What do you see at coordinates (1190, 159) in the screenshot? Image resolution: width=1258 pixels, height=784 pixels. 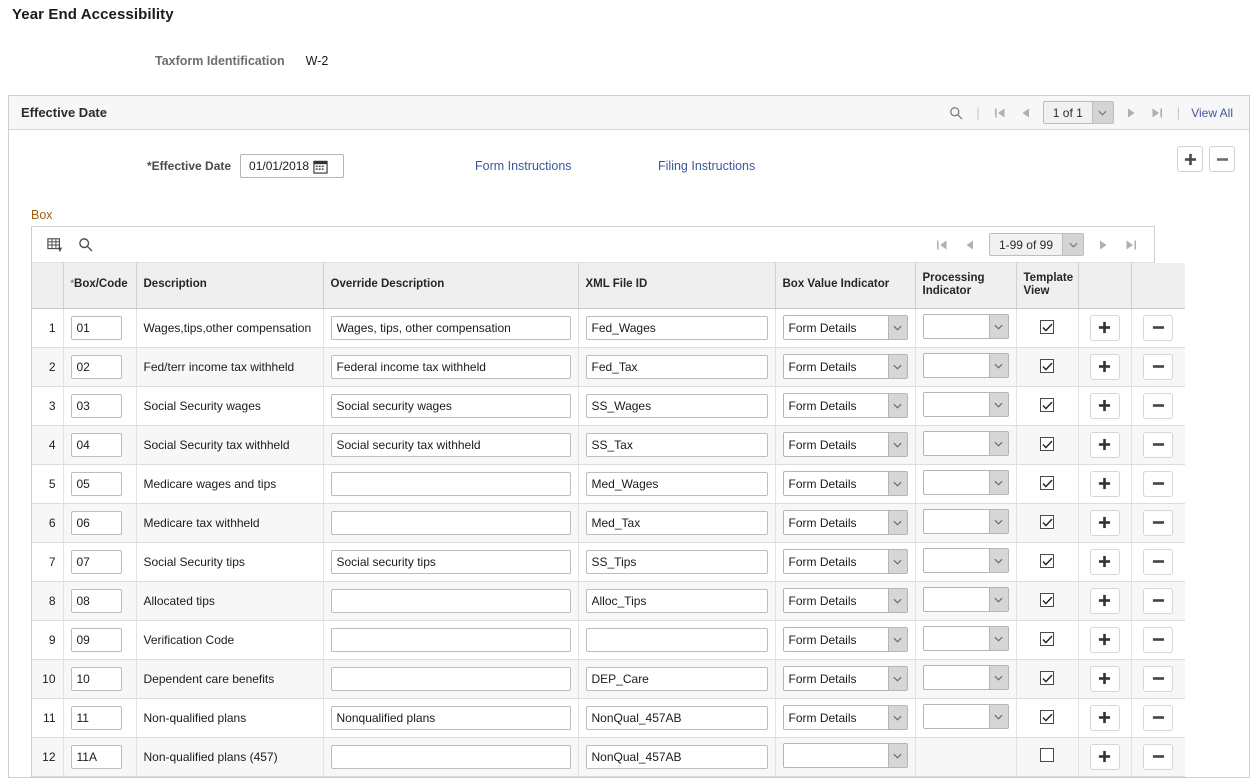 I see `add-effective-date-button` at bounding box center [1190, 159].